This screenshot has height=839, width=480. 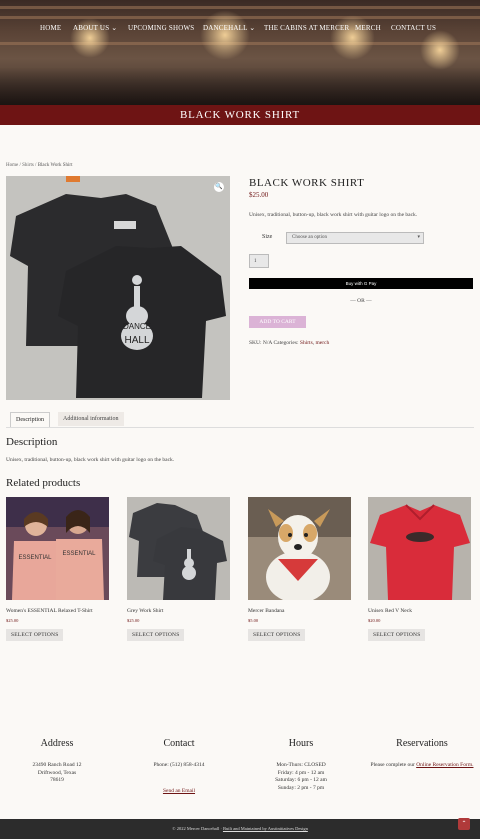 I want to click on size-select-value: Choose an option, so click(x=309, y=237).